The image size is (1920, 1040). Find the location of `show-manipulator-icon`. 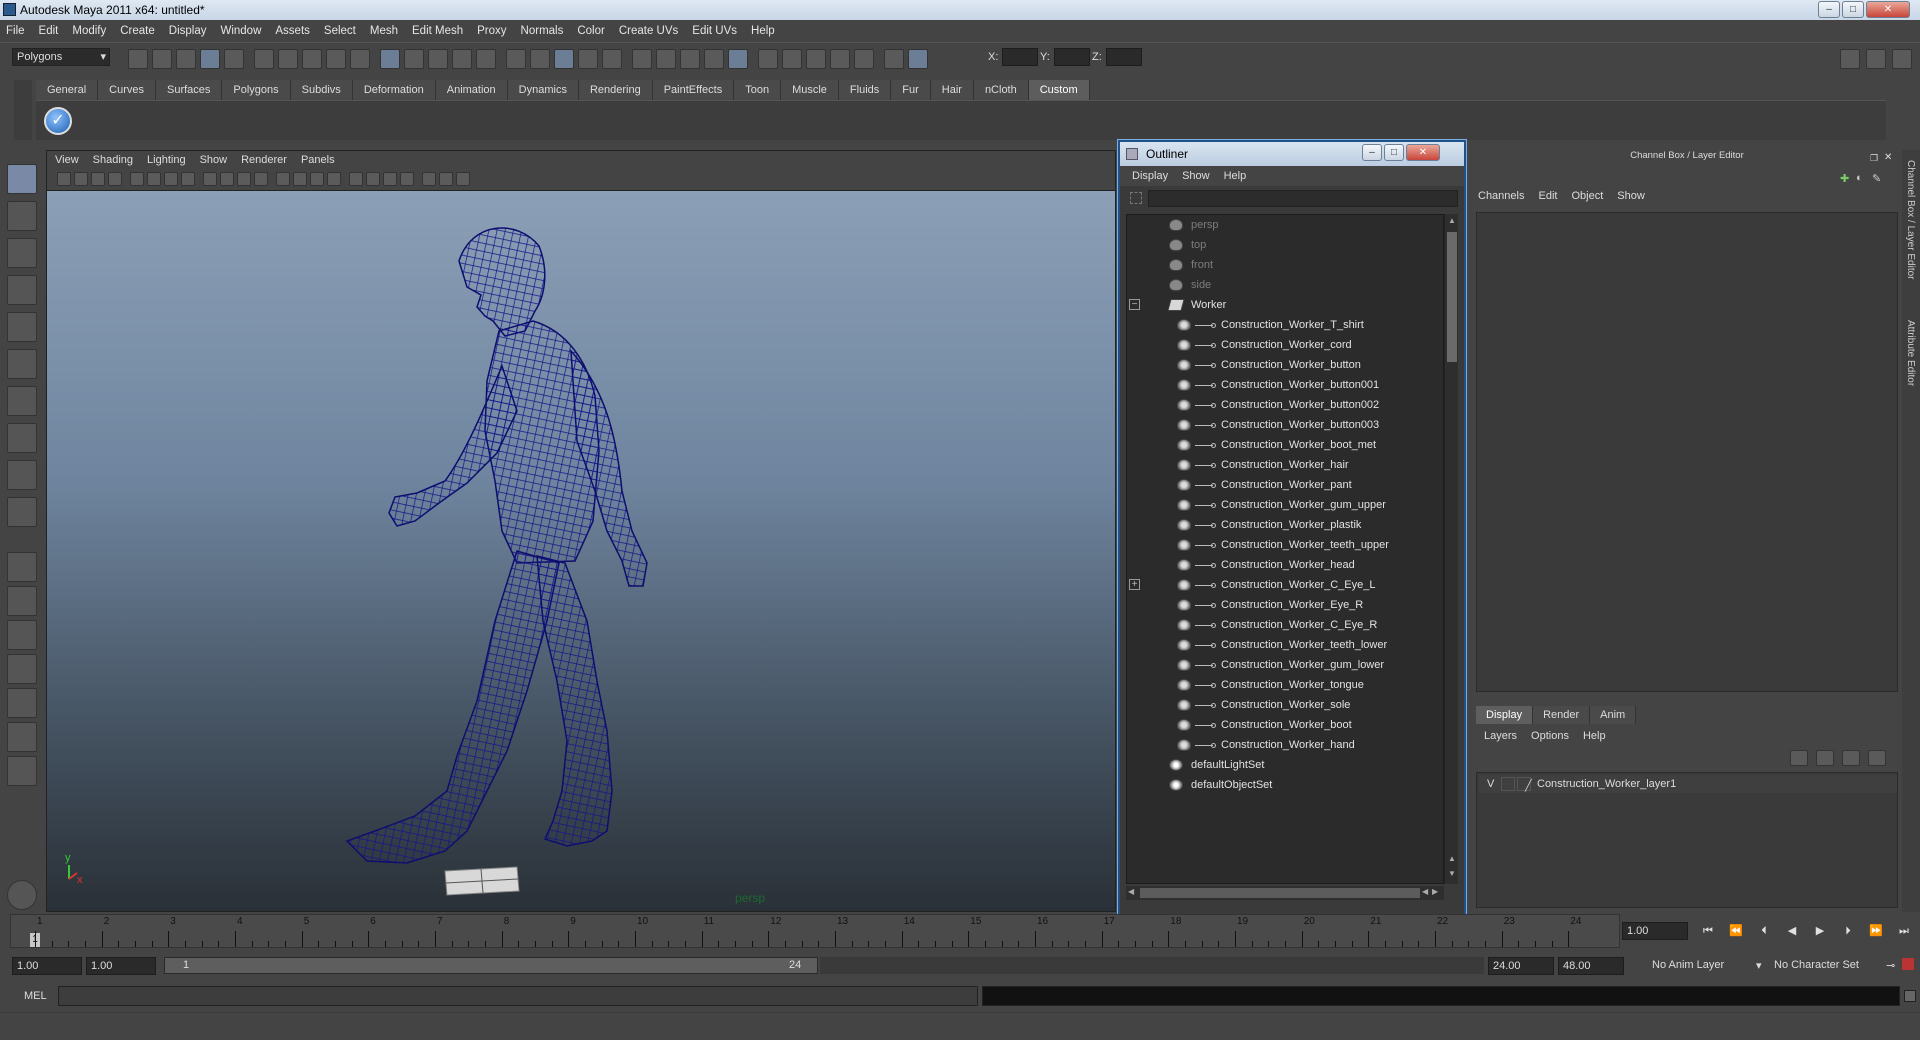

show-manipulator-icon is located at coordinates (22, 475).